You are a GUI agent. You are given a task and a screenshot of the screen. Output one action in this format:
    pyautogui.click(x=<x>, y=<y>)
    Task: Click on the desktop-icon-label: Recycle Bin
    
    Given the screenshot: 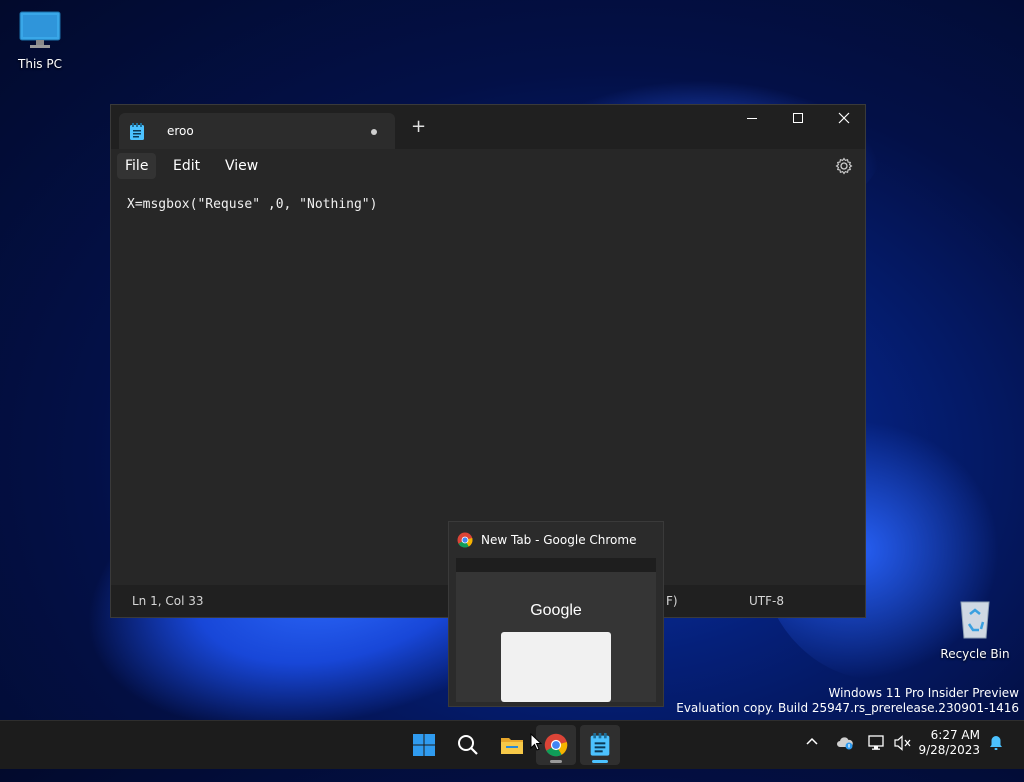 What is the action you would take?
    pyautogui.click(x=975, y=654)
    